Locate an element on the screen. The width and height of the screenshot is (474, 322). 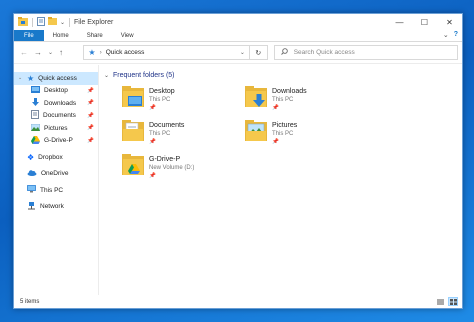
breadcrumb: Quick access is located at coordinates (125, 52).